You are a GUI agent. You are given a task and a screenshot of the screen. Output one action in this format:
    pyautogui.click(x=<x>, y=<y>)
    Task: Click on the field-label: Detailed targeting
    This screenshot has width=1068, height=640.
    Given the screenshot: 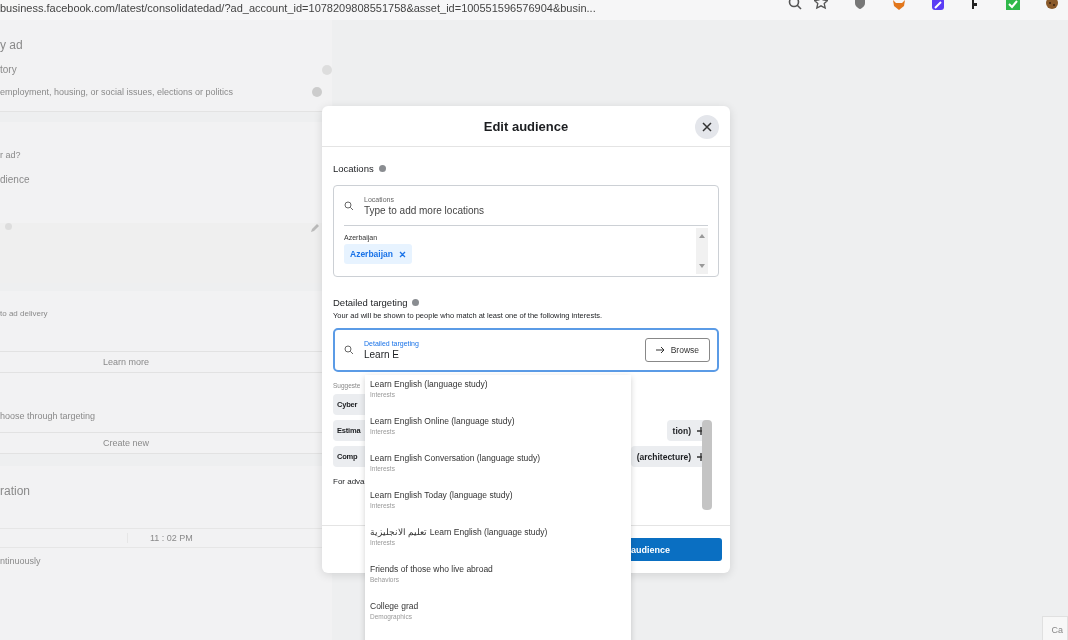 What is the action you would take?
    pyautogui.click(x=370, y=302)
    